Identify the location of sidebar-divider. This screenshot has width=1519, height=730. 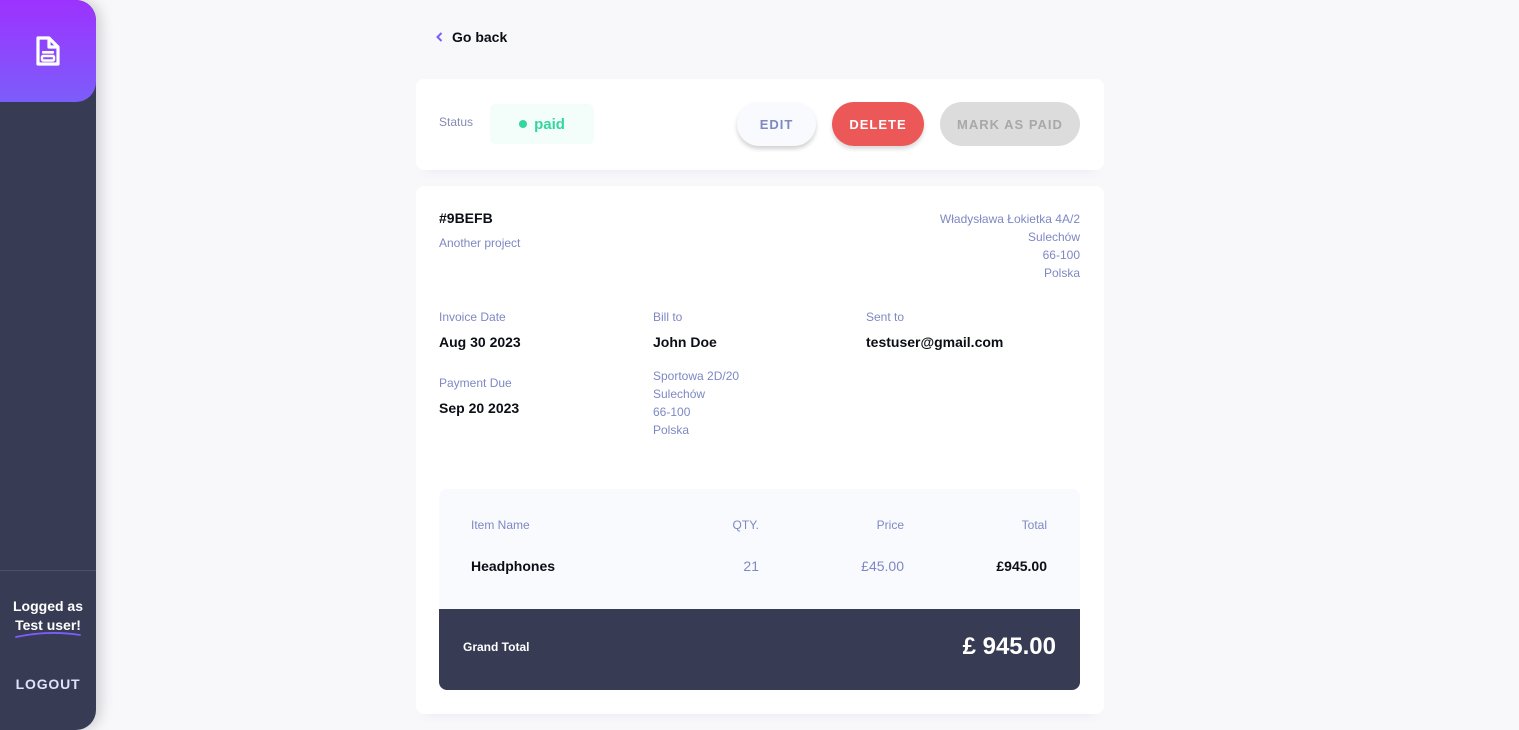
(48, 570).